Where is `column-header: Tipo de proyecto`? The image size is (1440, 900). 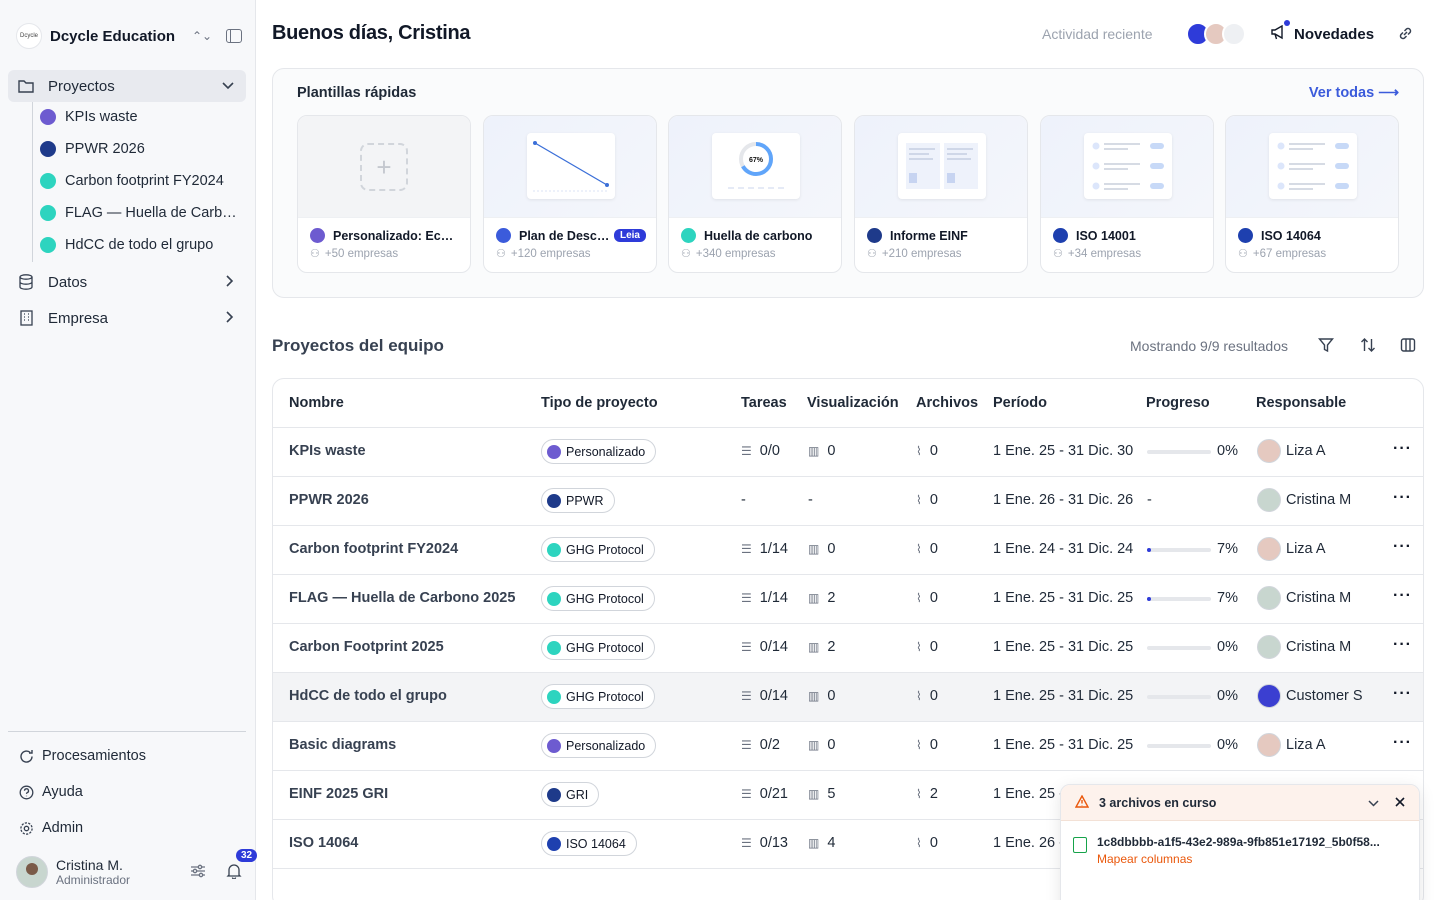 column-header: Tipo de proyecto is located at coordinates (599, 403).